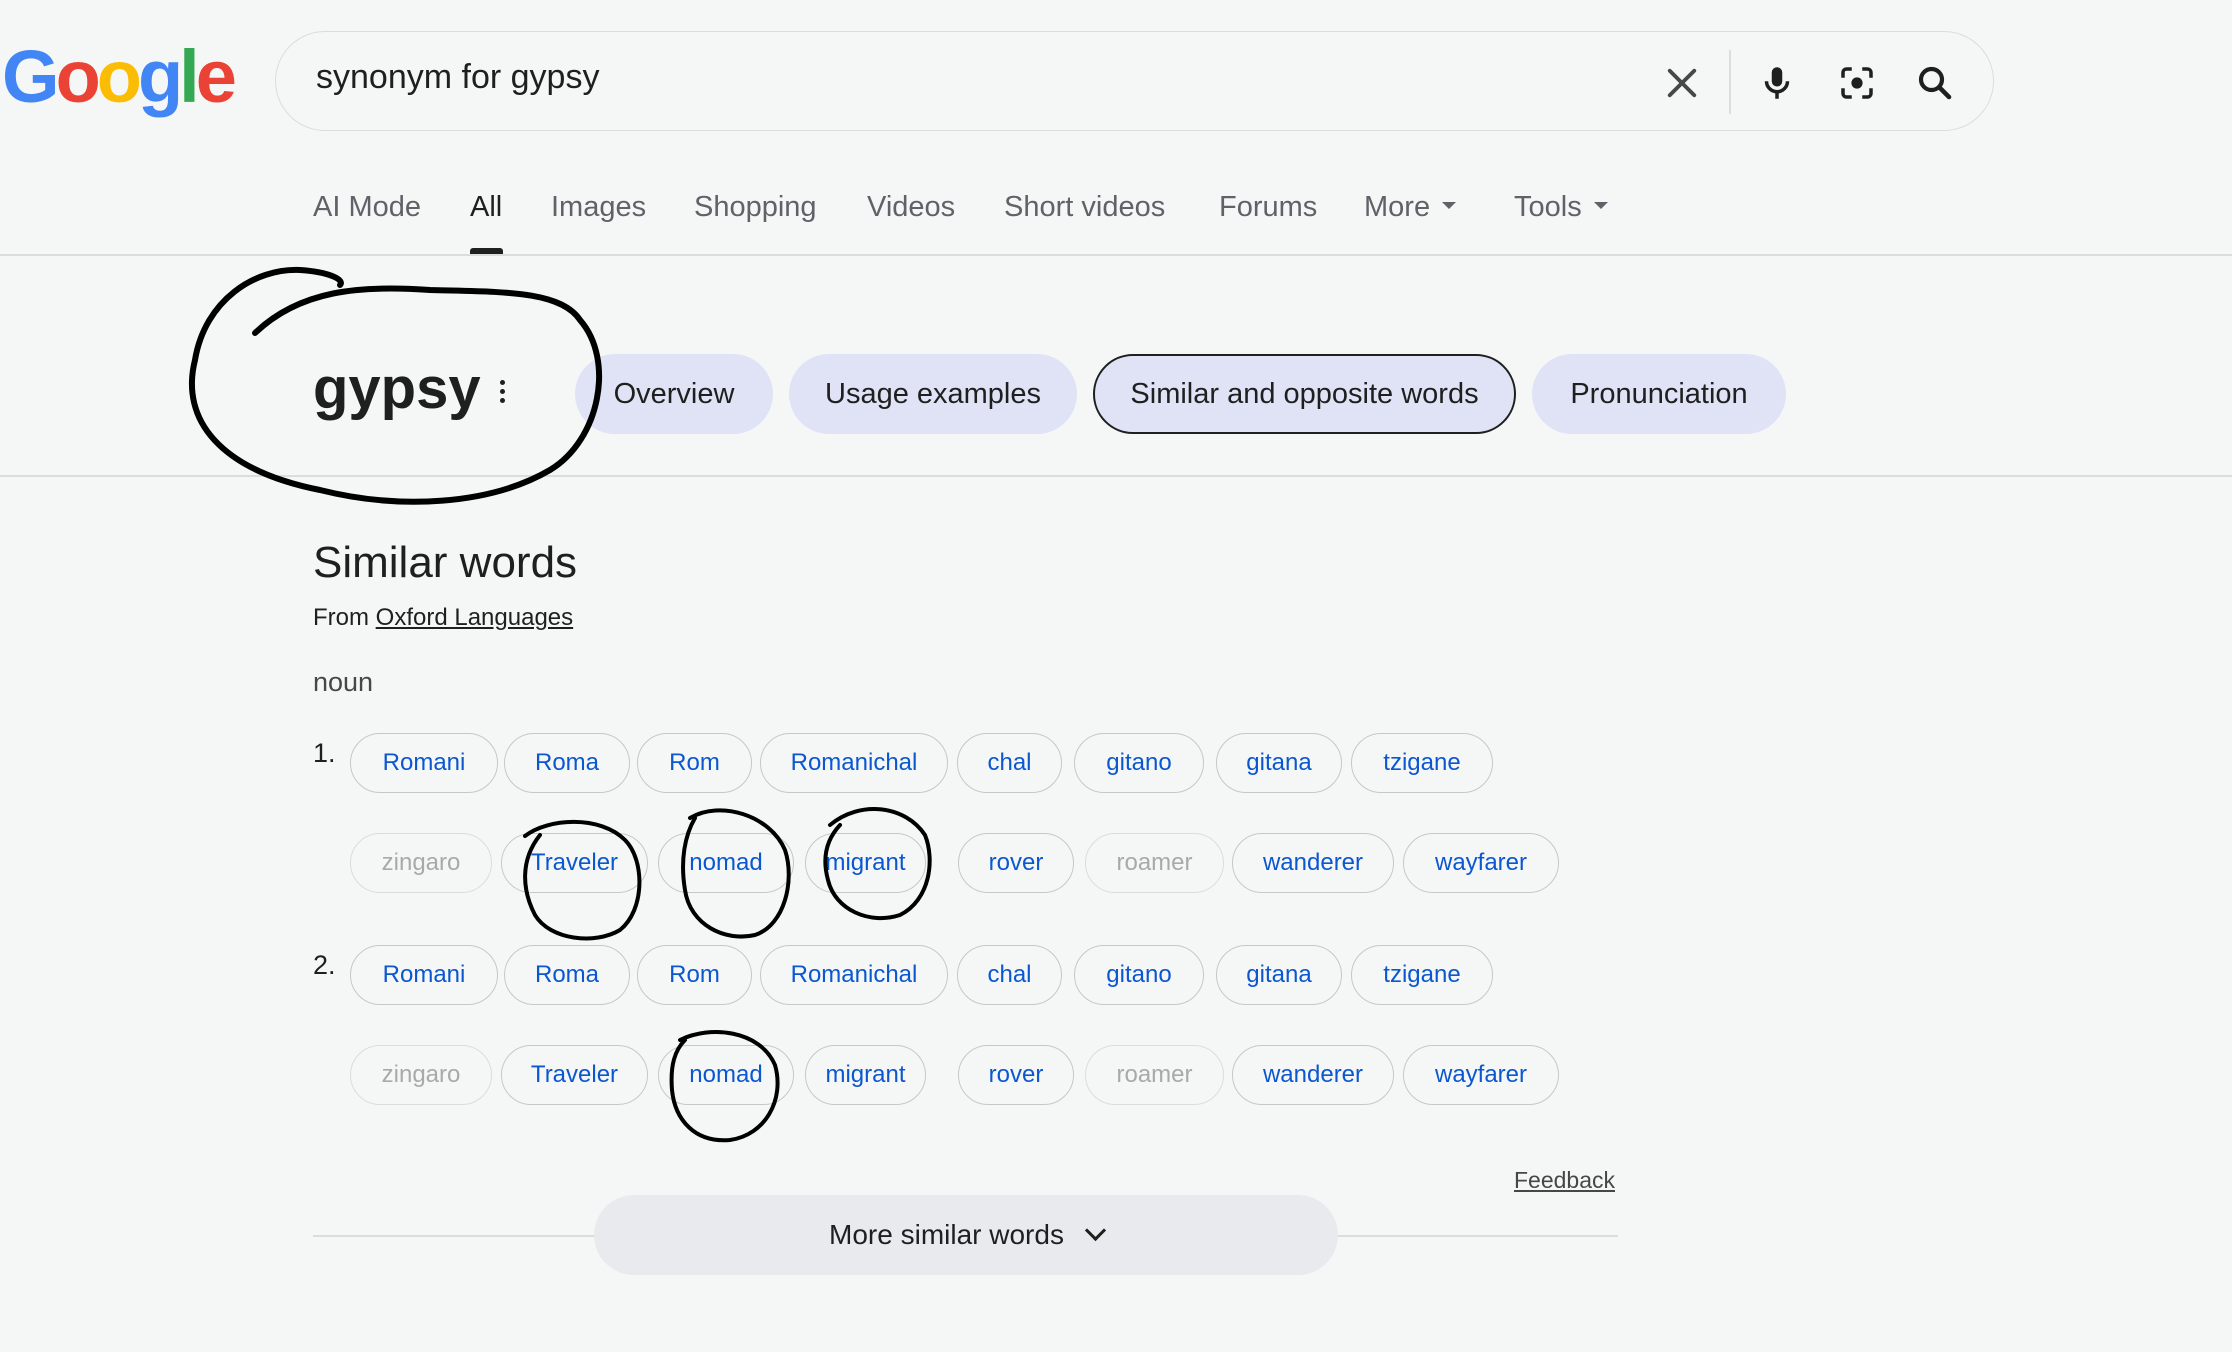 The image size is (2232, 1352). Describe the element at coordinates (1548, 207) in the screenshot. I see `tools-label: Tools` at that location.